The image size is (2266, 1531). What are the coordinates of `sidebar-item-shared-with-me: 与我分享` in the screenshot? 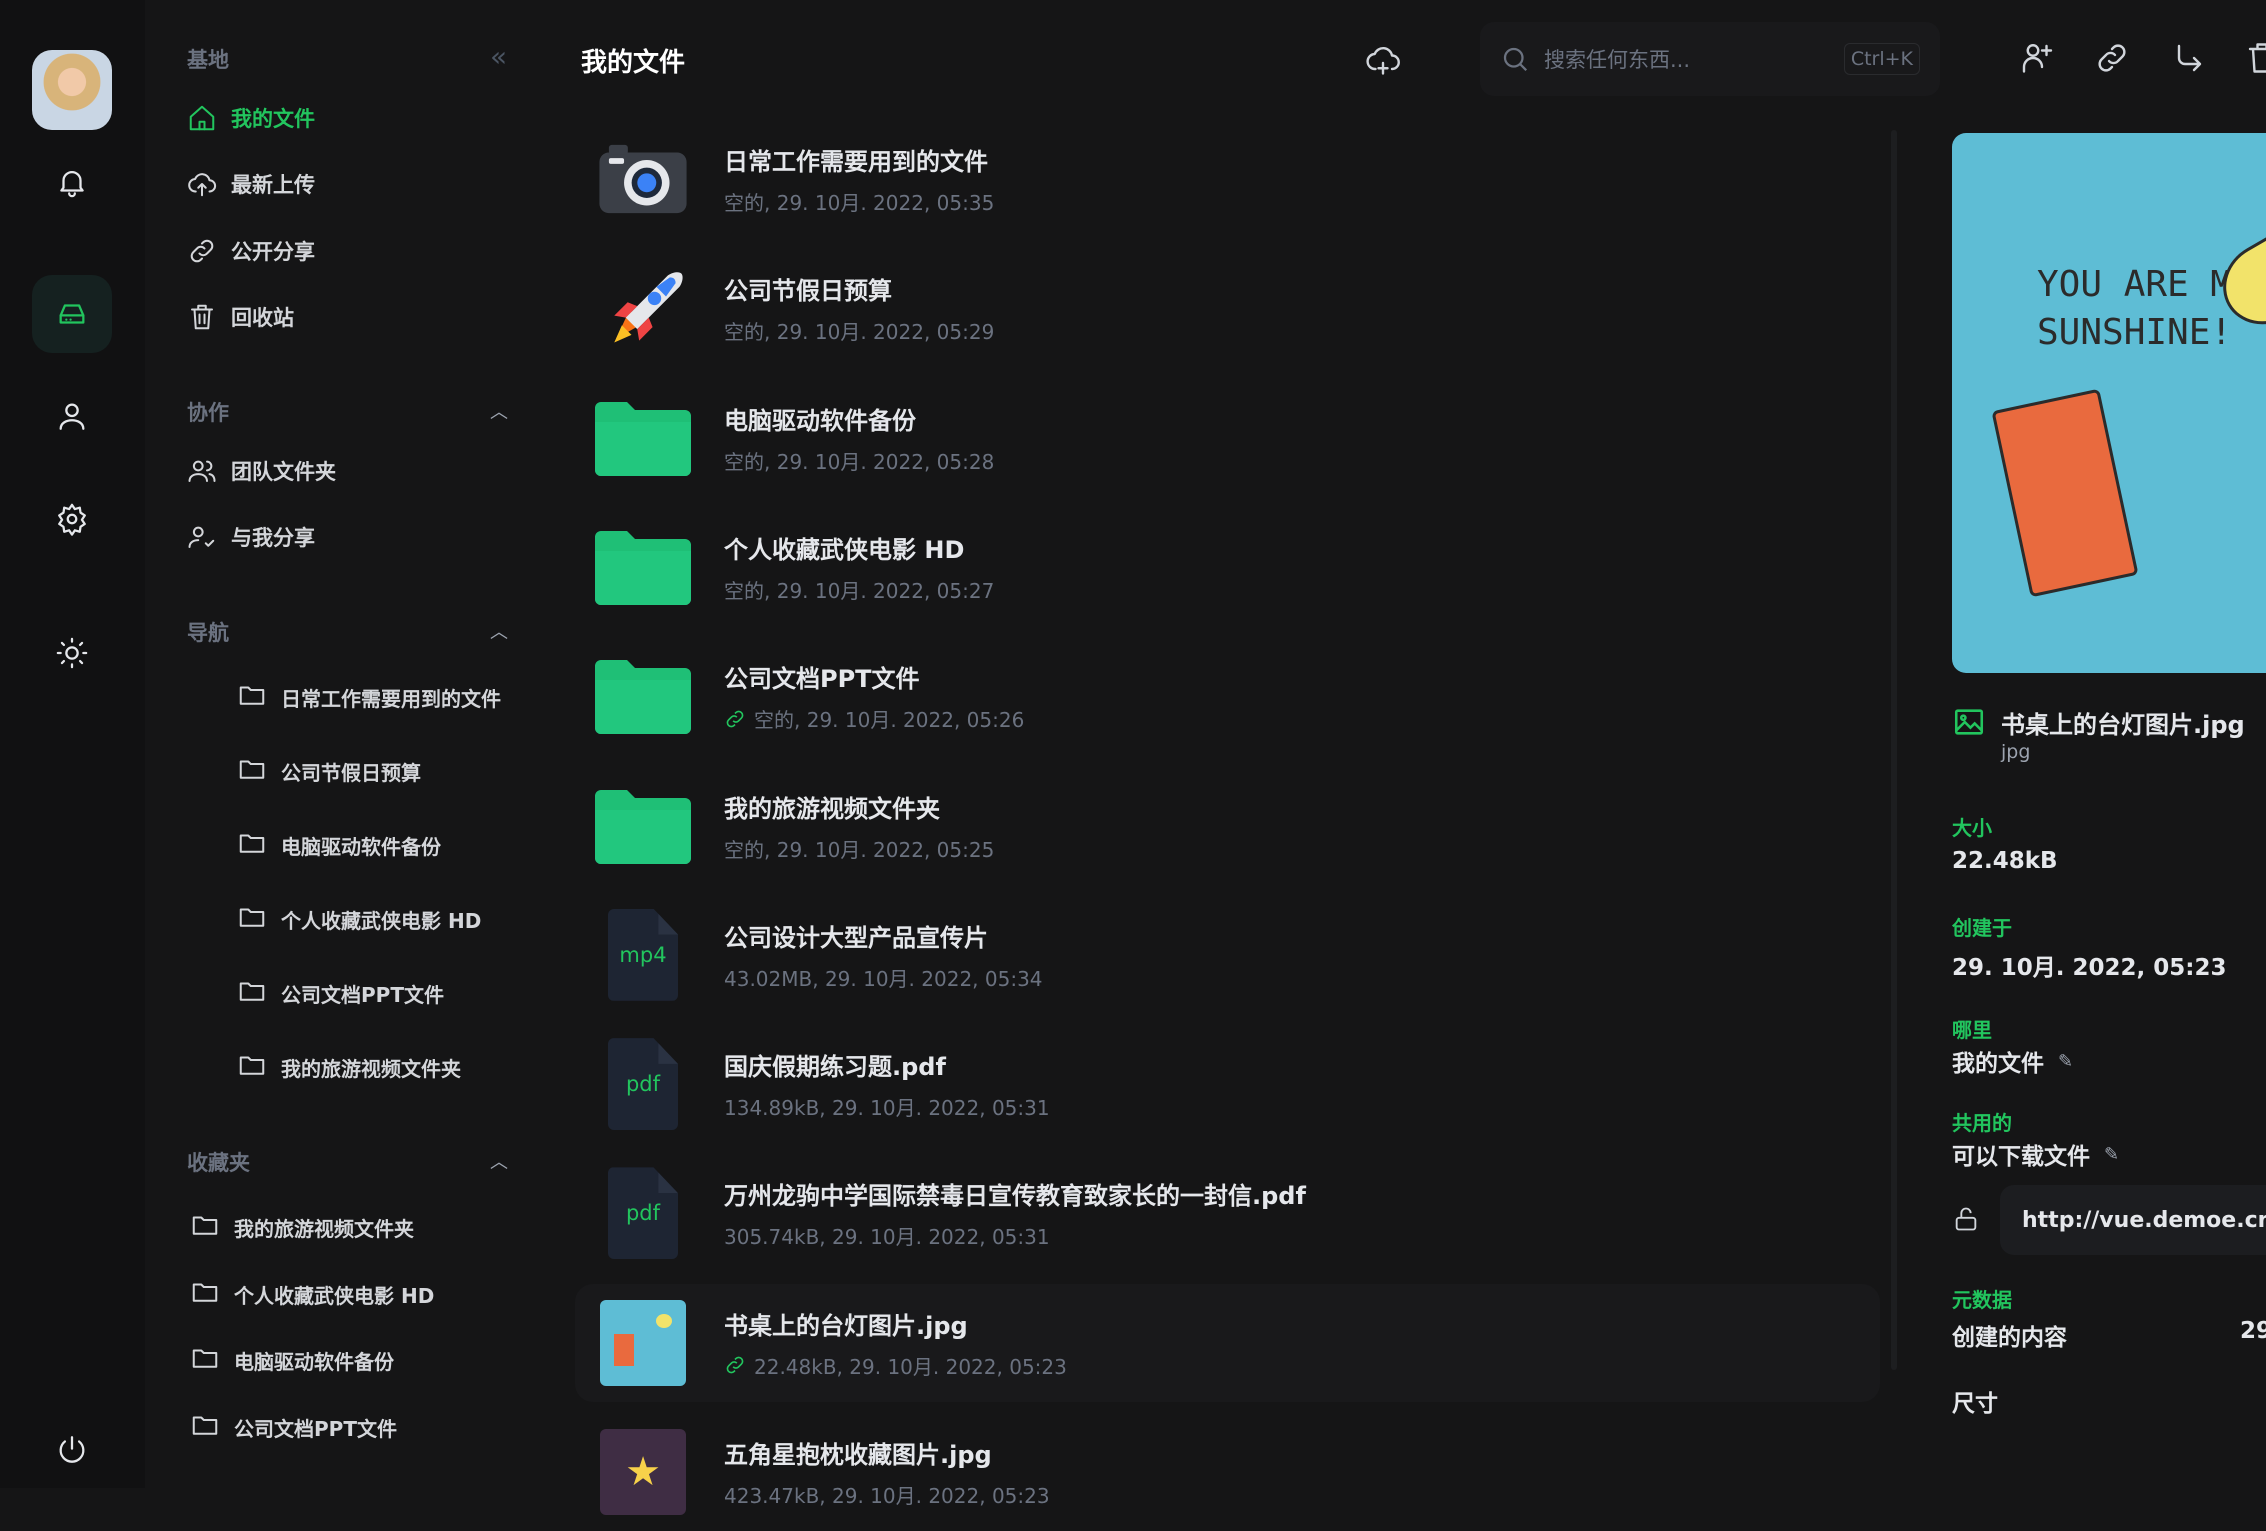 It's located at (251, 537).